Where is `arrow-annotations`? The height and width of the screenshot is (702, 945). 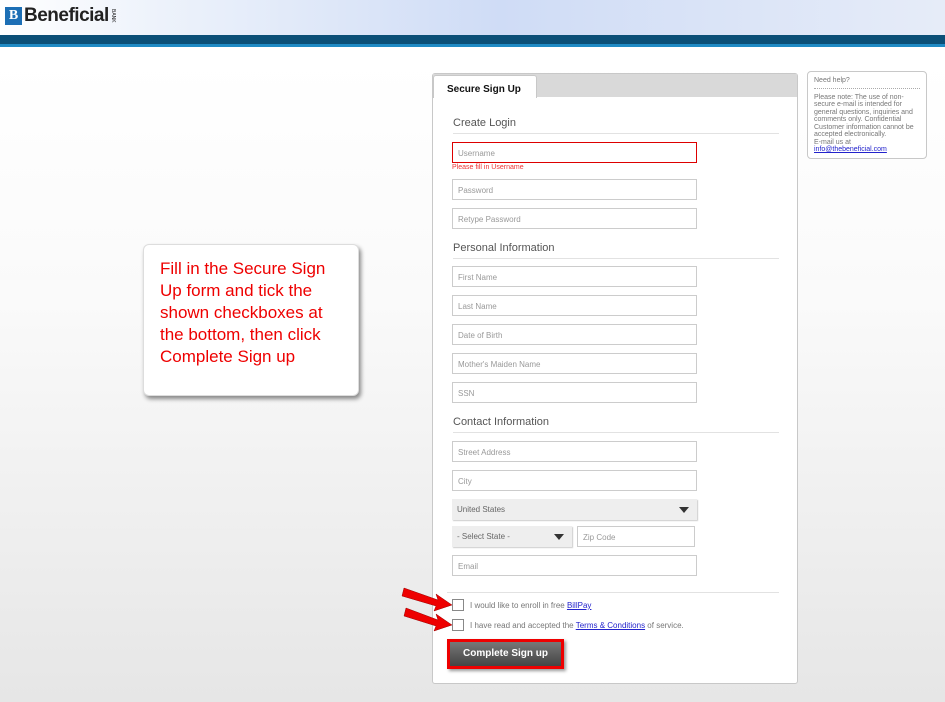 arrow-annotations is located at coordinates (427, 609).